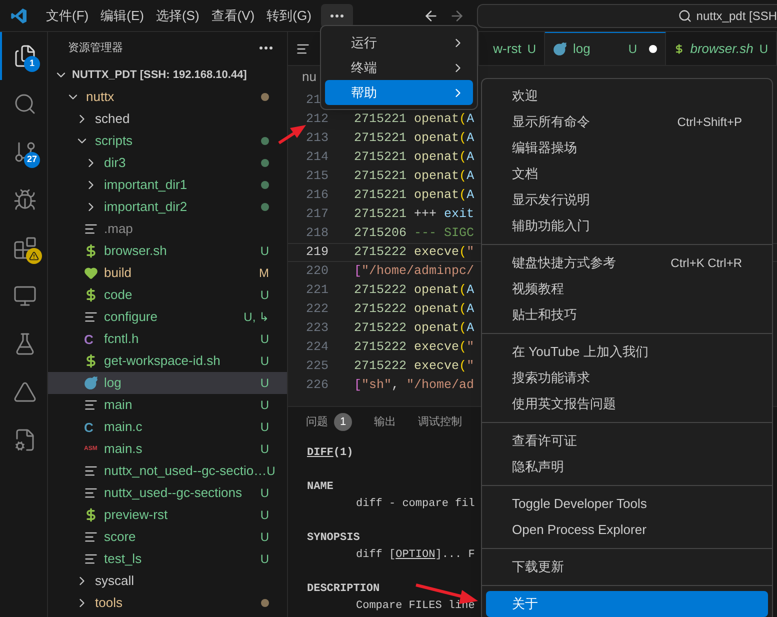 The height and width of the screenshot is (617, 777). Describe the element at coordinates (167, 295) in the screenshot. I see `file-item: code U` at that location.